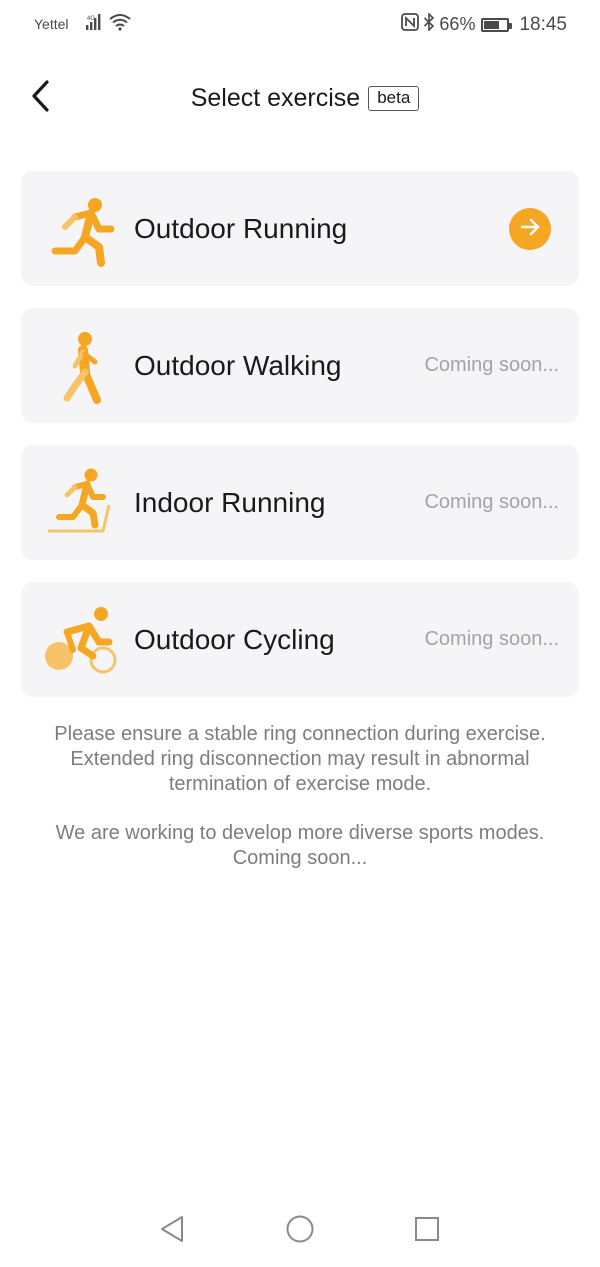  What do you see at coordinates (91, 19) in the screenshot?
I see `svg-text: 4G` at bounding box center [91, 19].